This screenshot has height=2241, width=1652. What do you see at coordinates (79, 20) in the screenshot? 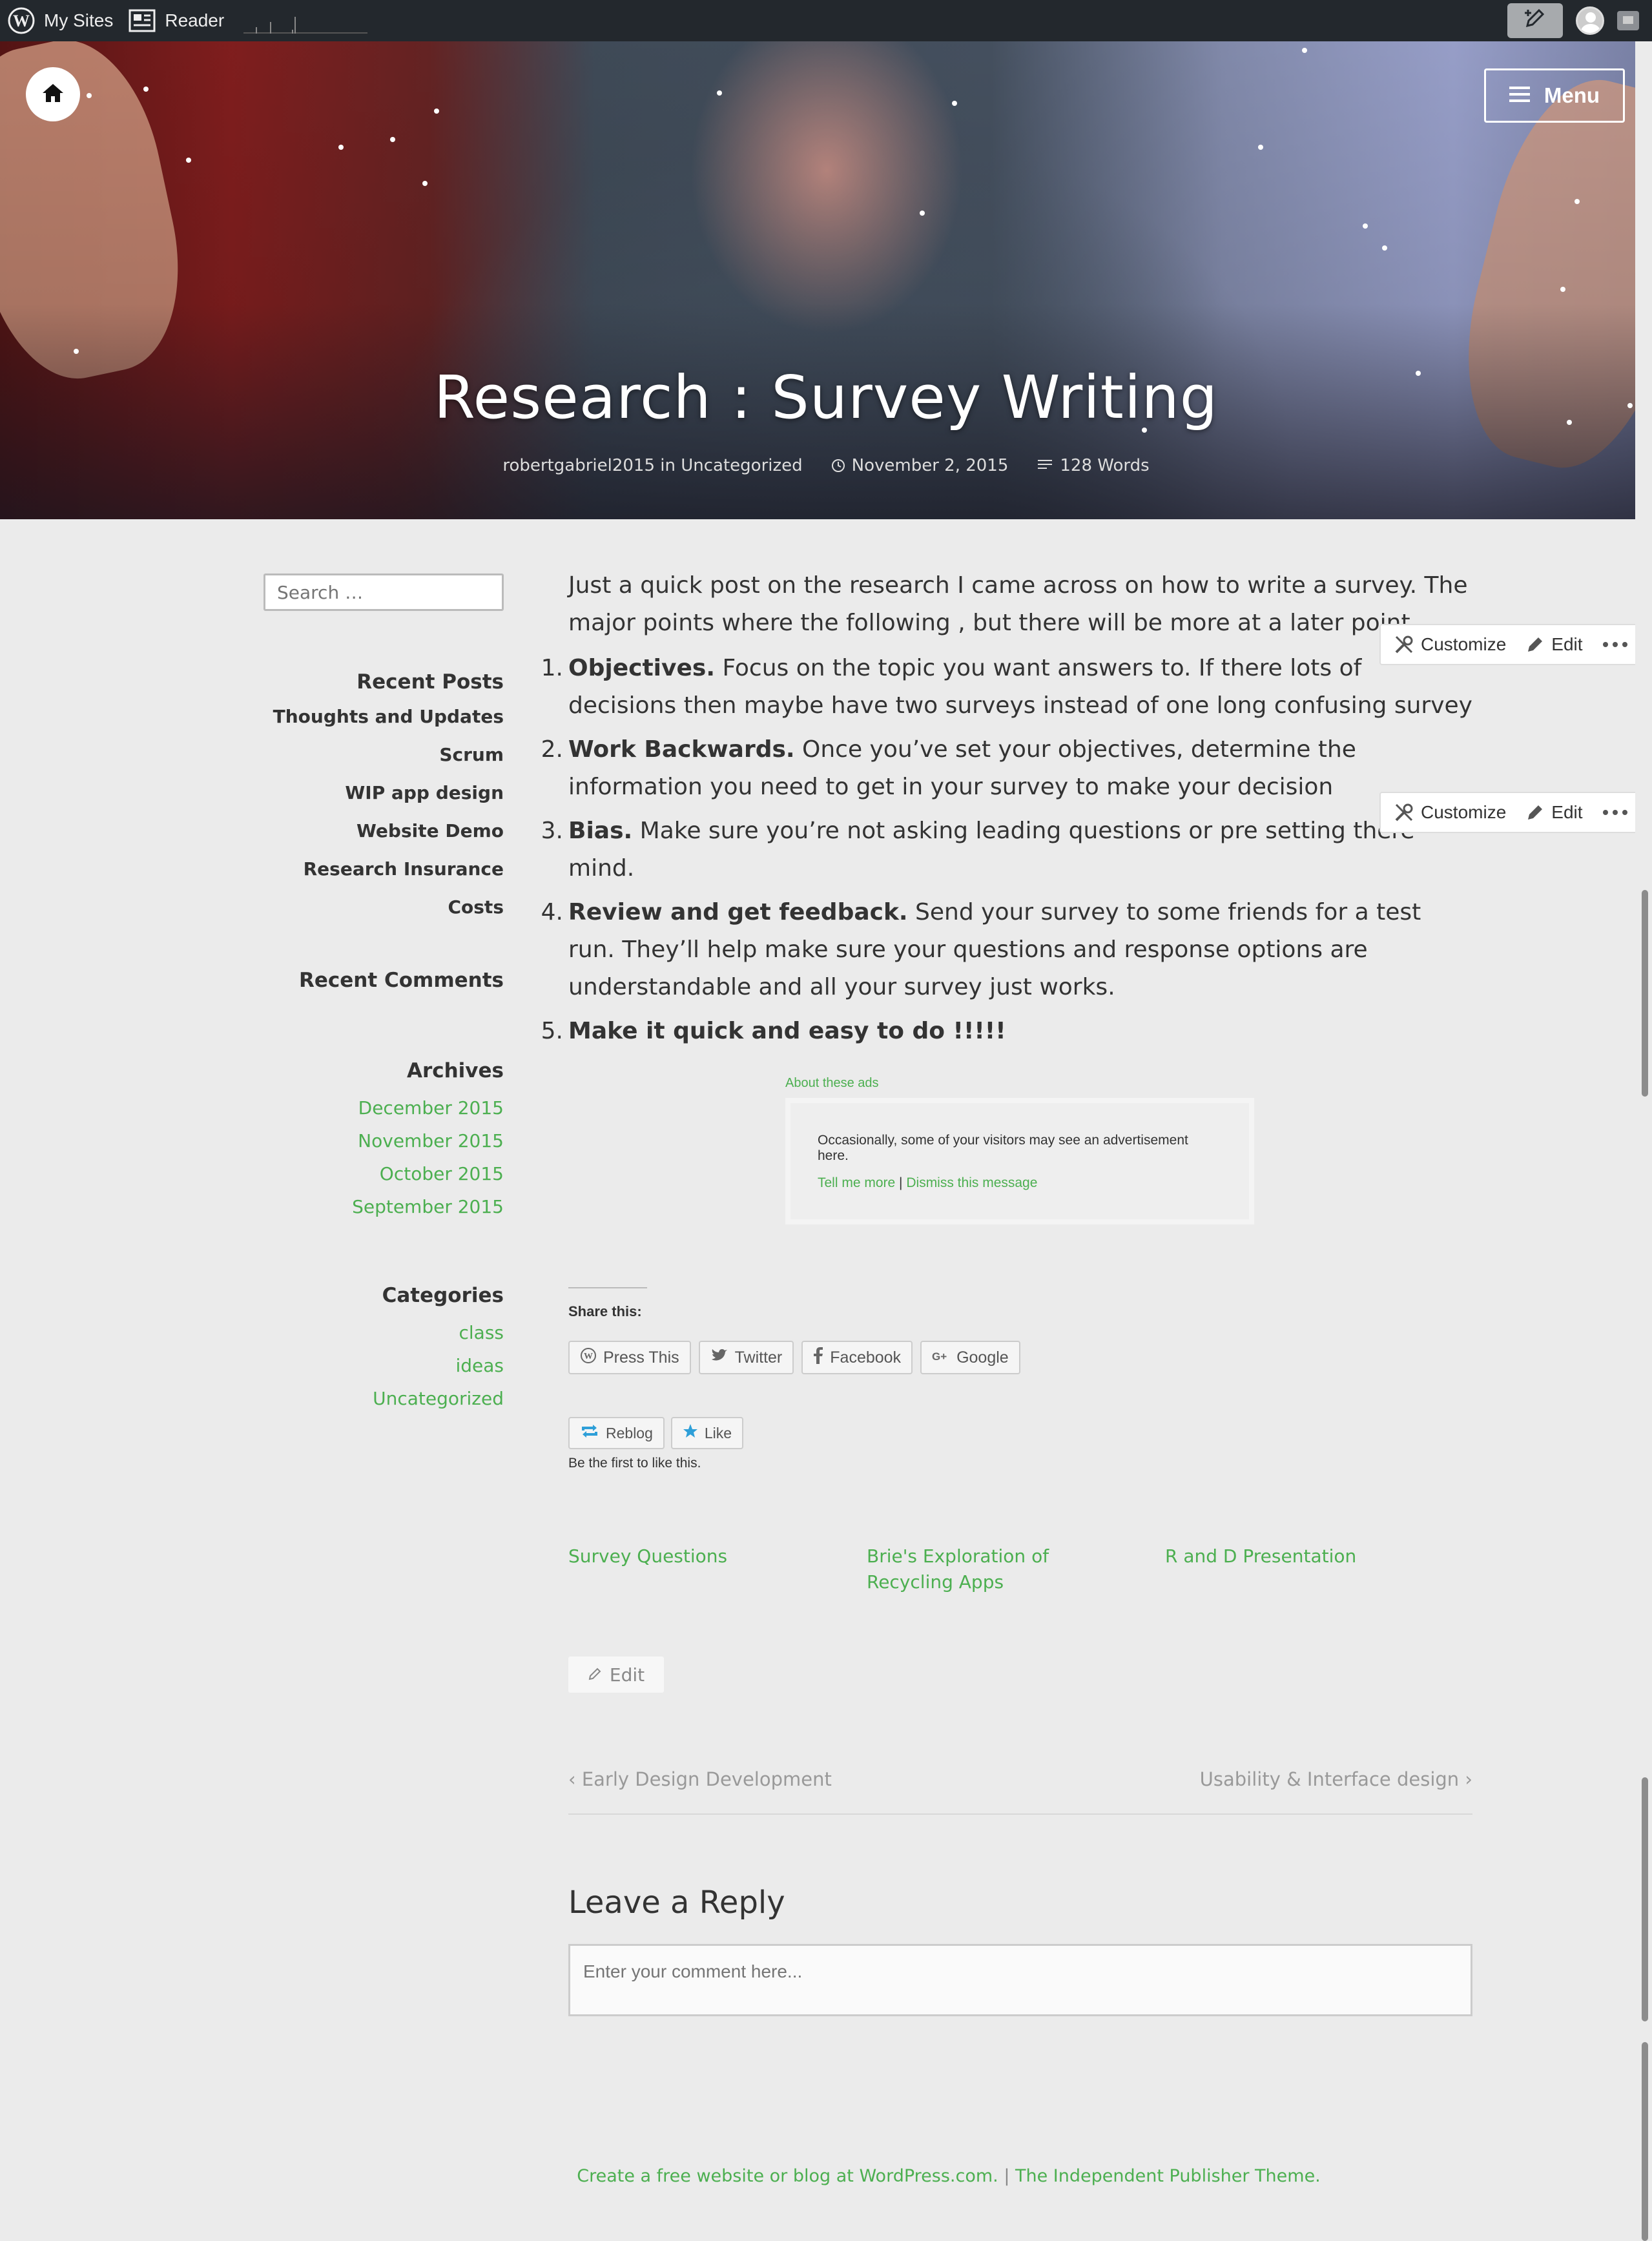
I see `my-sites-label: My Sites` at bounding box center [79, 20].